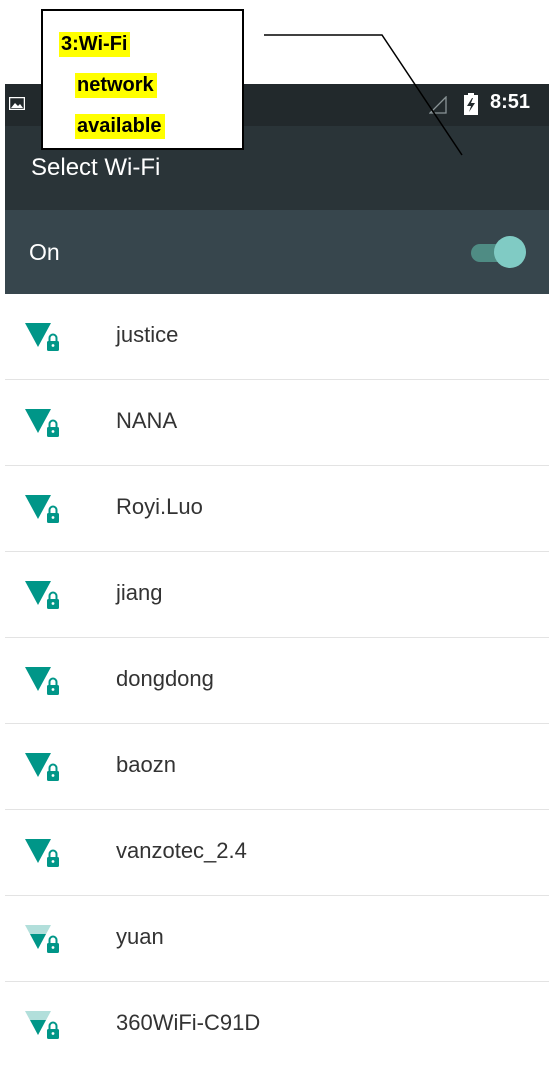 This screenshot has width=549, height=1067. What do you see at coordinates (277, 337) in the screenshot?
I see `list-item: justice` at bounding box center [277, 337].